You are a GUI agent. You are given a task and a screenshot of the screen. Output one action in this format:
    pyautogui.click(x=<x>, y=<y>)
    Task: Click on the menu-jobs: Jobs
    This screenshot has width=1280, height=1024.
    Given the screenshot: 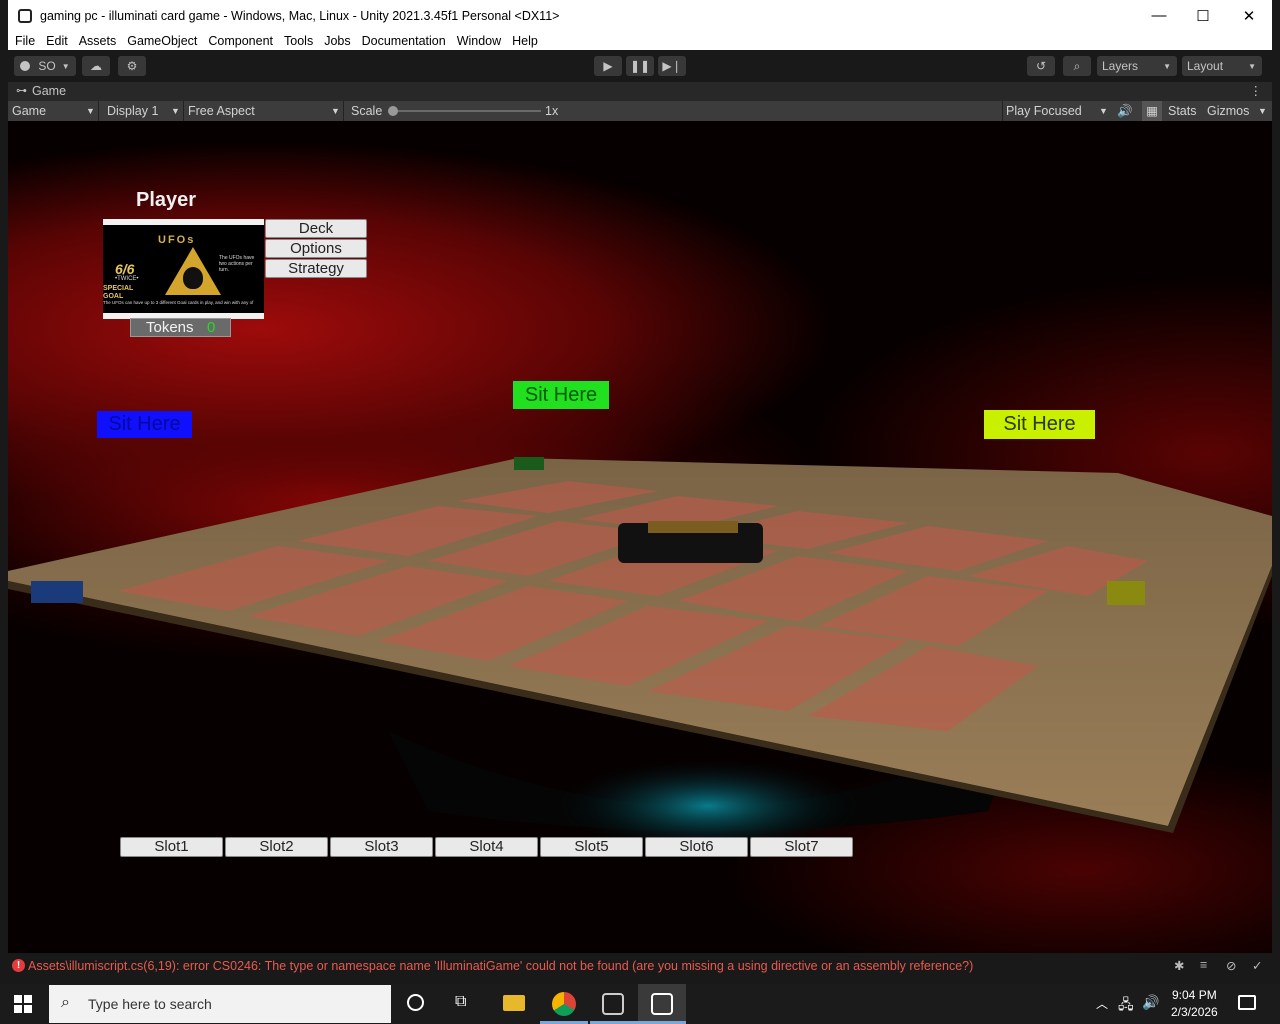 What is the action you would take?
    pyautogui.click(x=337, y=41)
    